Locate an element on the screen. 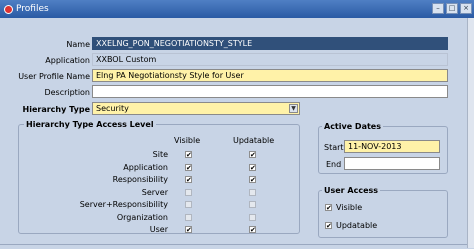 The width and height of the screenshot is (474, 249). user-profile-name-label: User Profile Name is located at coordinates (54, 76).